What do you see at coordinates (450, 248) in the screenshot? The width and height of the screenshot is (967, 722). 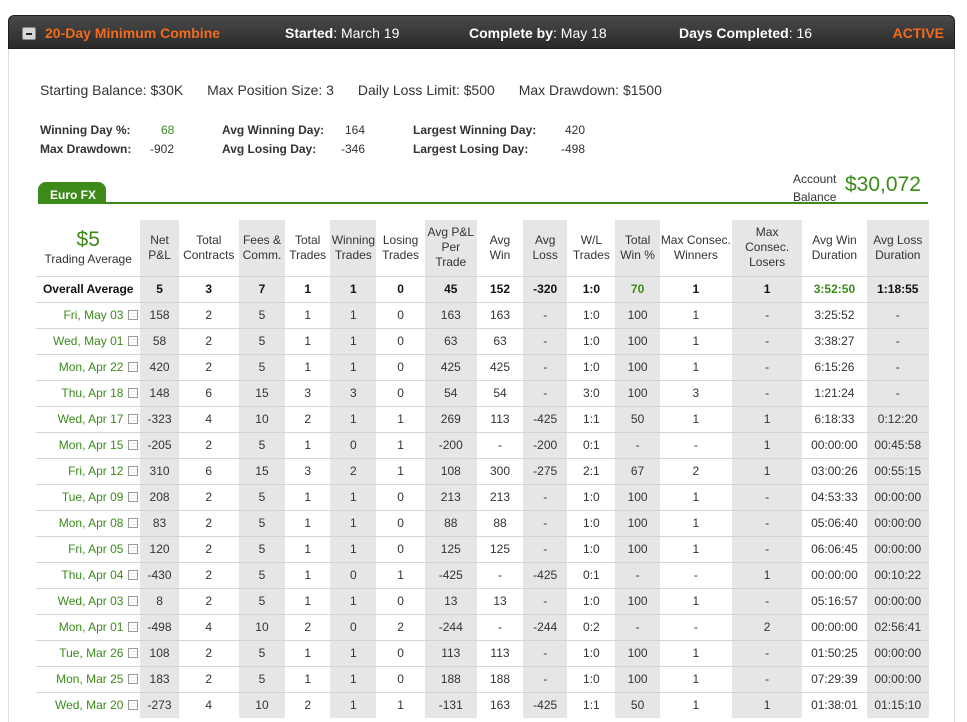 I see `col-header-avg-pl-per-trade: Avg P&L Per Trade` at bounding box center [450, 248].